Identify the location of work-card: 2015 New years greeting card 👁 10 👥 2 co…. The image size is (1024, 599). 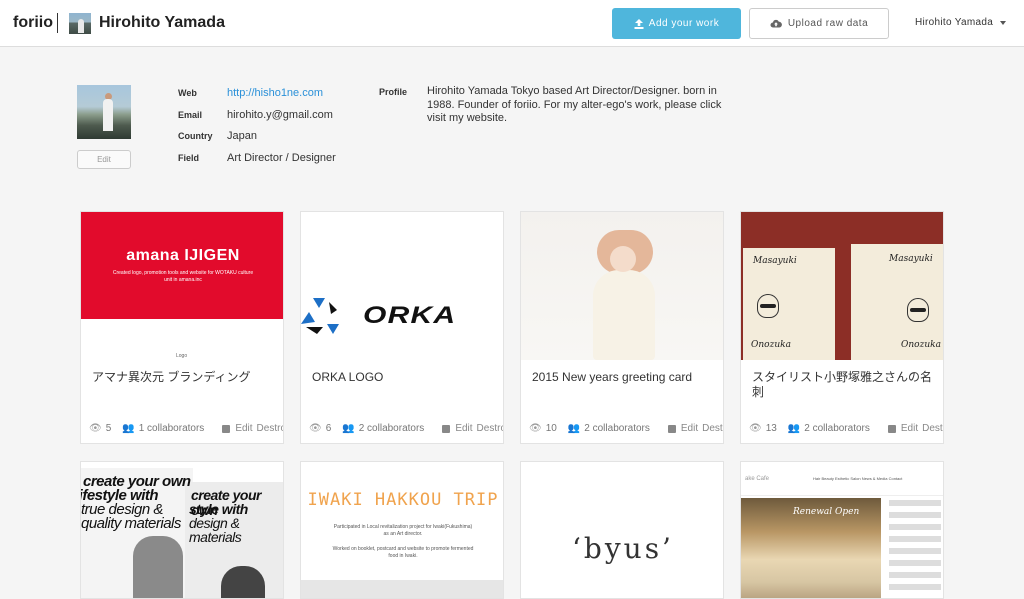
(622, 327).